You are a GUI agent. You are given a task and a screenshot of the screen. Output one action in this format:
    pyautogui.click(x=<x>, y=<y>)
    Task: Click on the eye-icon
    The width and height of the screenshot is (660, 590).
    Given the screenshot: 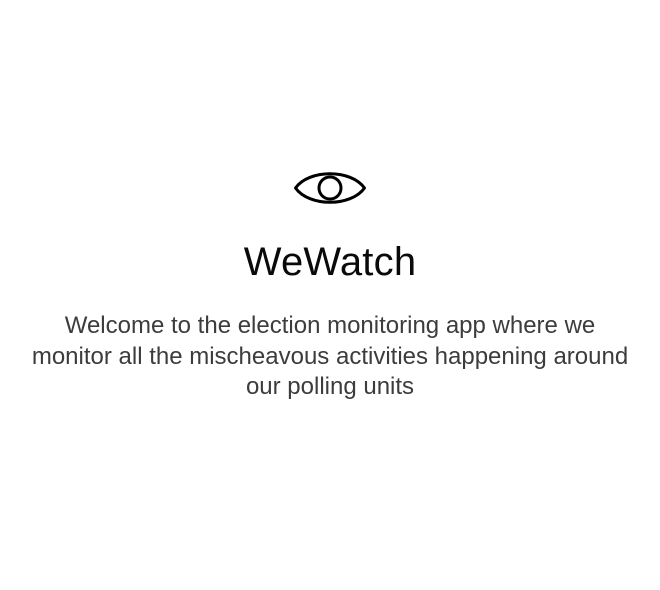 What is the action you would take?
    pyautogui.click(x=330, y=188)
    